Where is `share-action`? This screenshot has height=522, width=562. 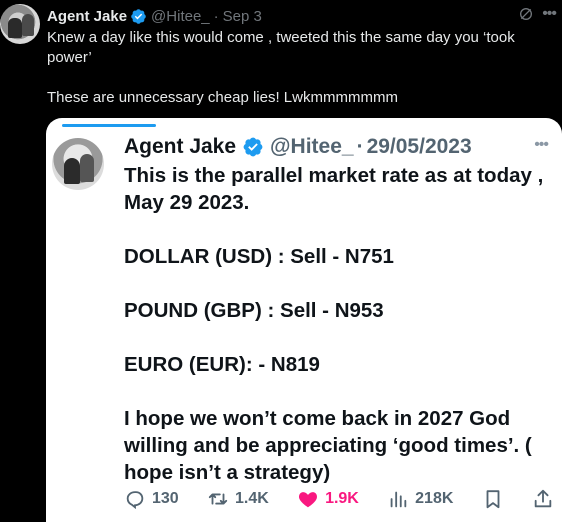
share-action is located at coordinates (543, 499).